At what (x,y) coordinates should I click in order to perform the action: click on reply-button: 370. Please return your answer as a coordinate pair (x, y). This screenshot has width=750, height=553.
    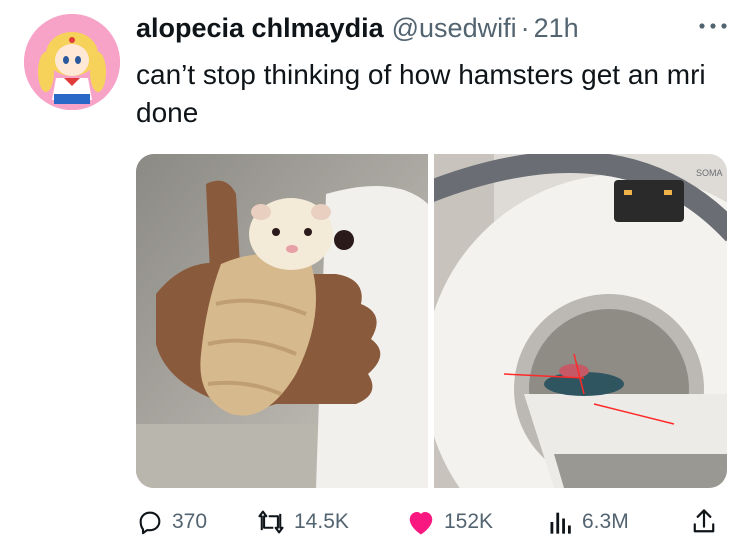
    Looking at the image, I should click on (171, 522).